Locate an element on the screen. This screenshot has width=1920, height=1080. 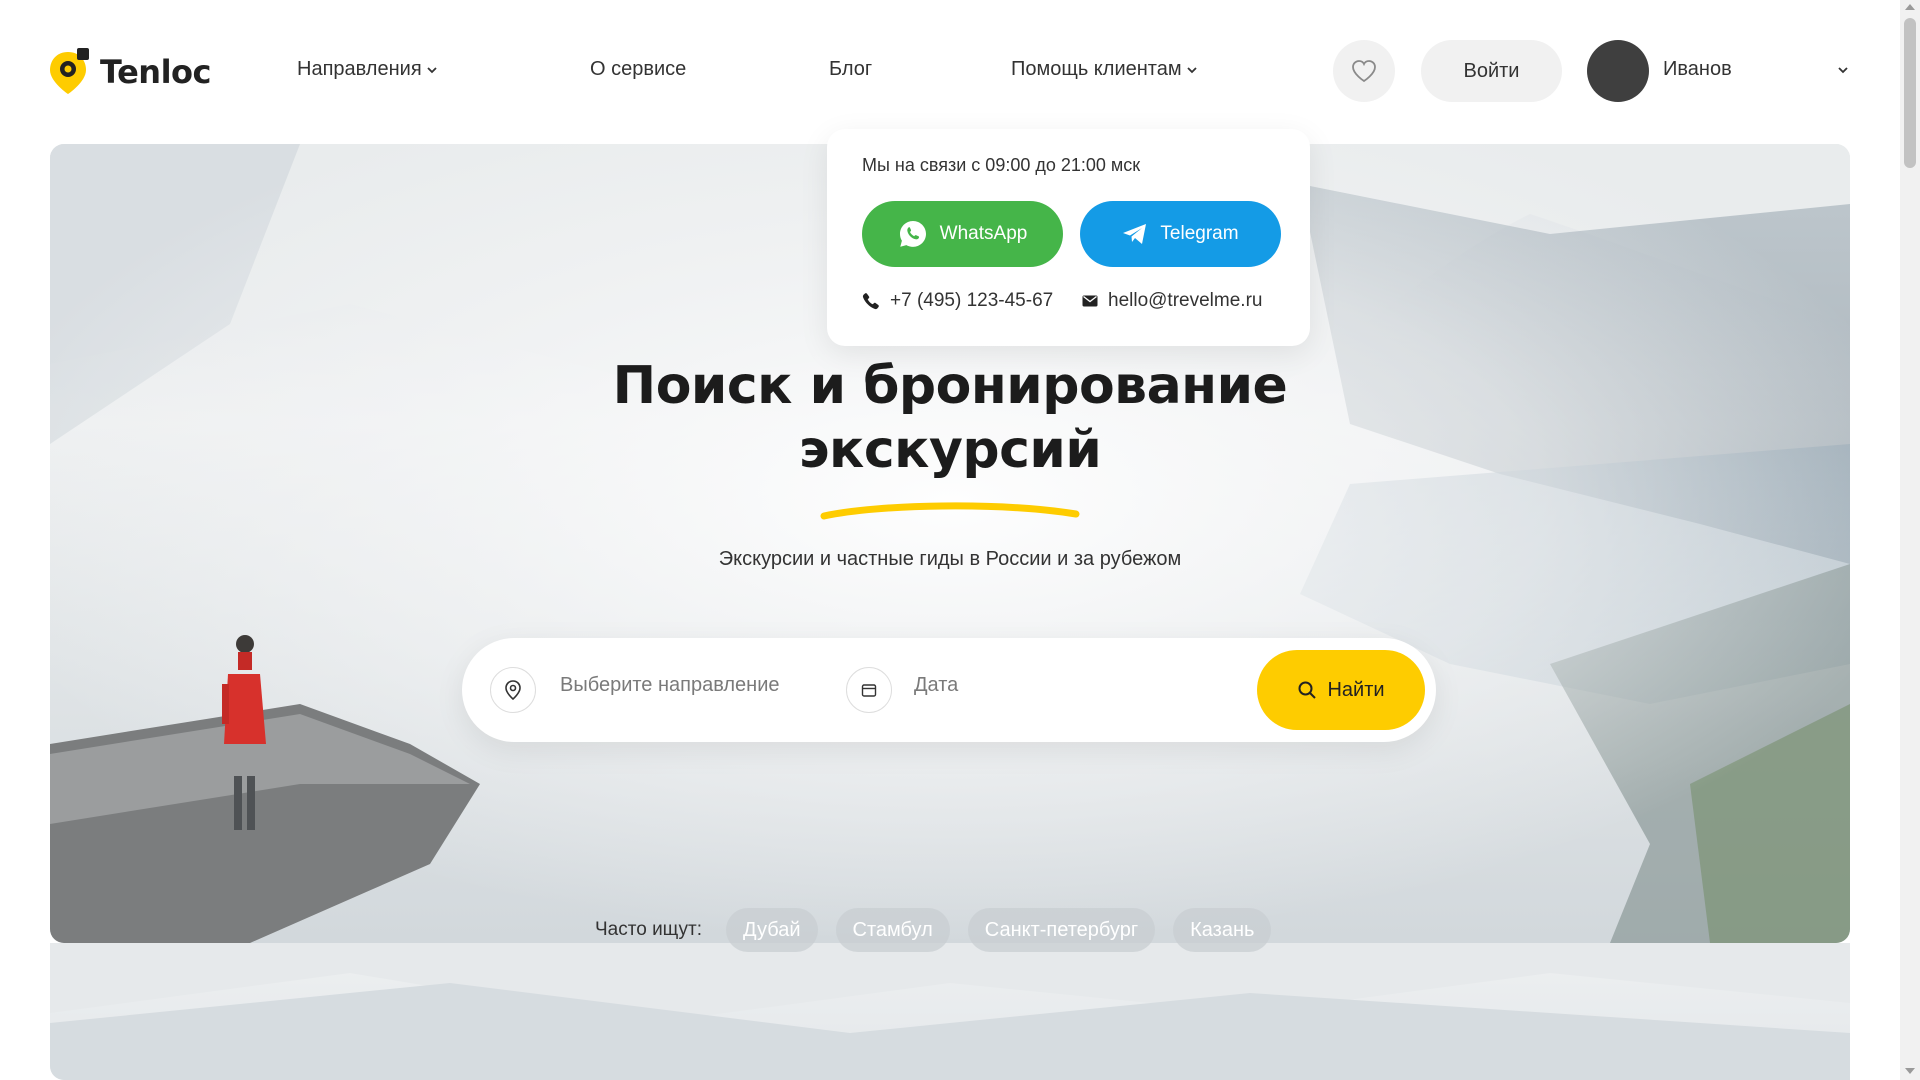
support-hours: Мы на связи с 09:00 до 21:00 мск is located at coordinates (1001, 165).